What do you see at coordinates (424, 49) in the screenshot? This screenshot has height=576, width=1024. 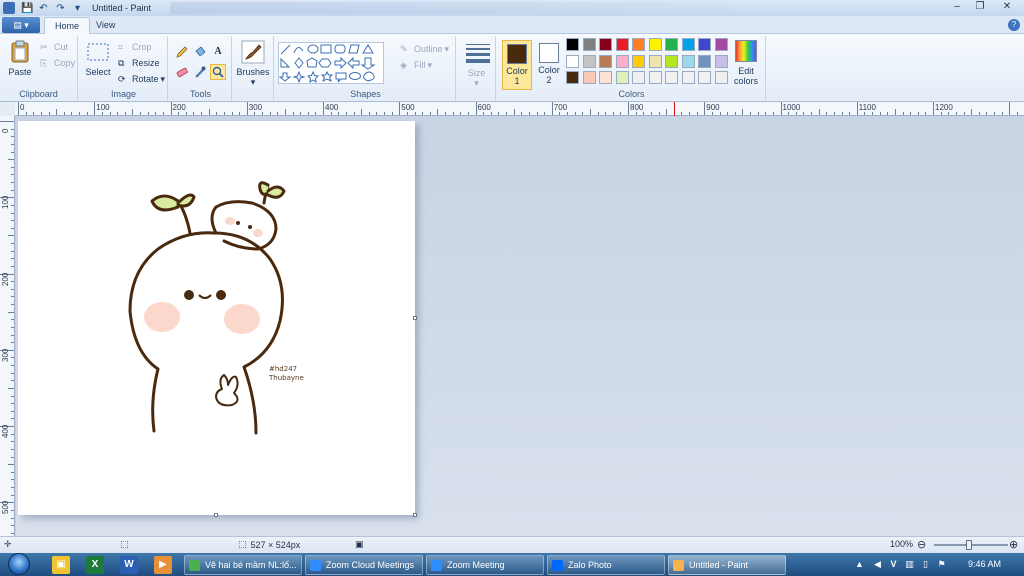 I see `outline-button: ✎ Outline ▾` at bounding box center [424, 49].